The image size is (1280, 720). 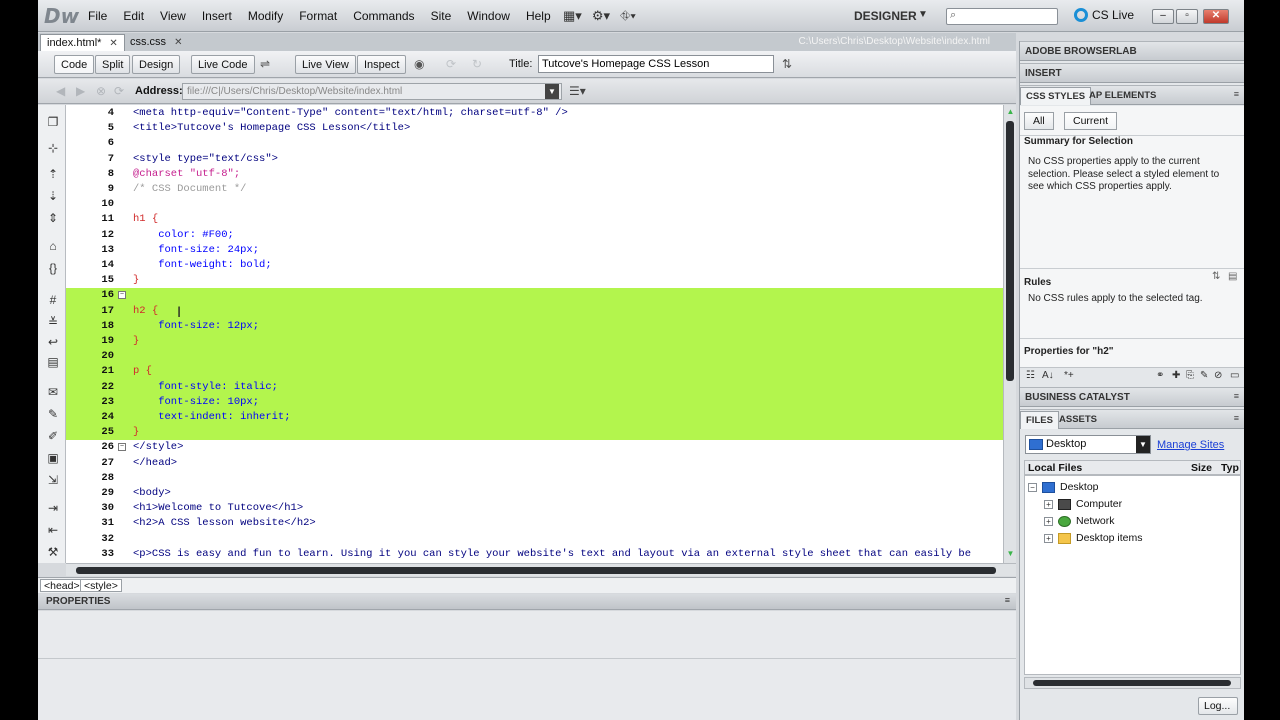 What do you see at coordinates (156, 42) in the screenshot?
I see `tab-css-css: css.css ✕` at bounding box center [156, 42].